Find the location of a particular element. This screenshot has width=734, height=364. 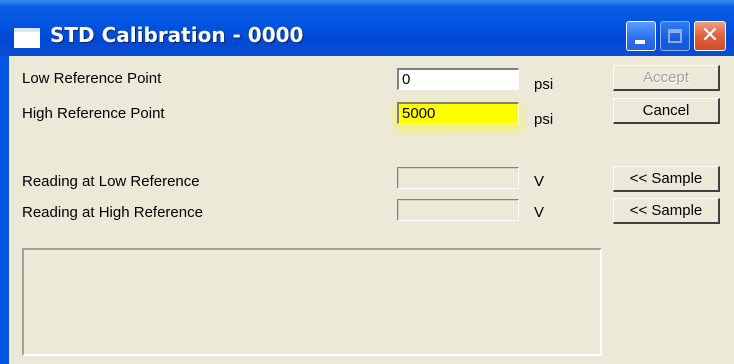

close-icon: ✕ is located at coordinates (710, 35).